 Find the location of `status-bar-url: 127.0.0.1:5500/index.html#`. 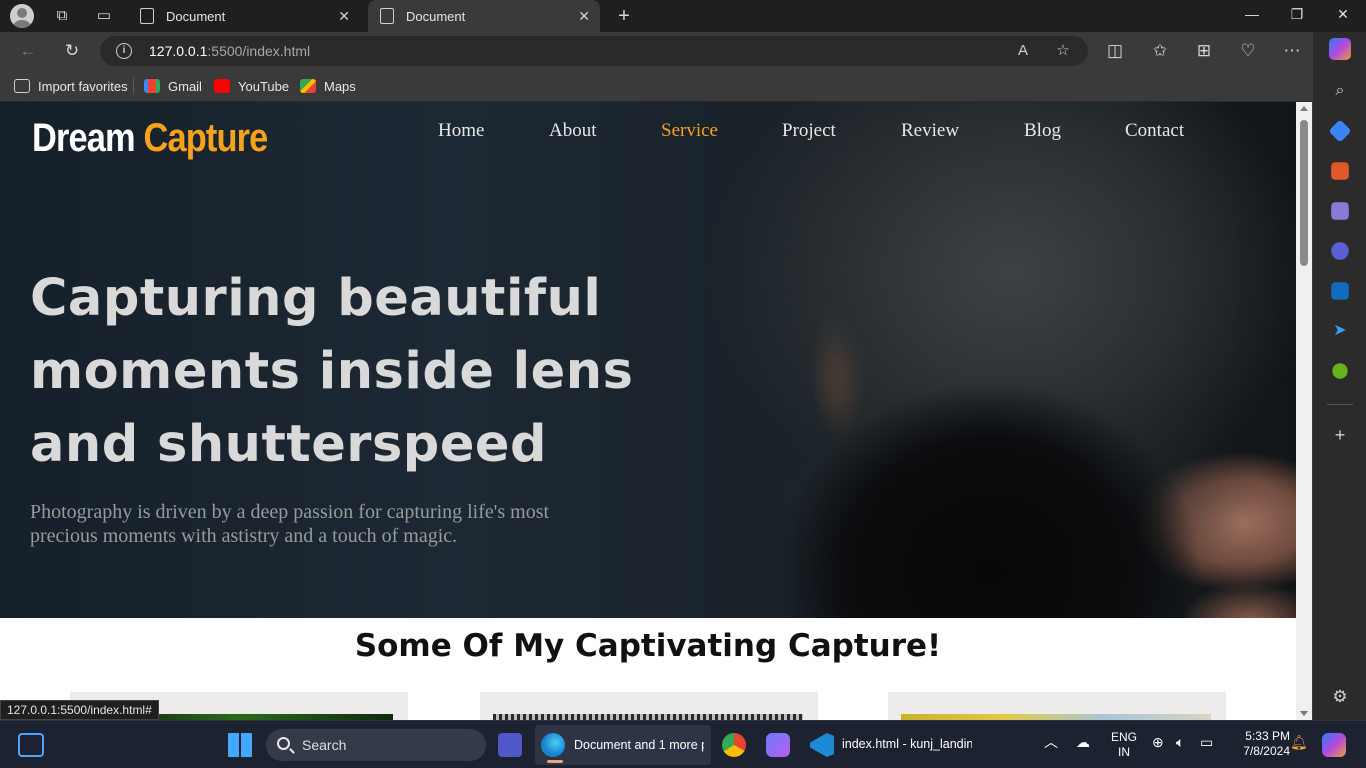

status-bar-url: 127.0.0.1:5500/index.html# is located at coordinates (79, 710).